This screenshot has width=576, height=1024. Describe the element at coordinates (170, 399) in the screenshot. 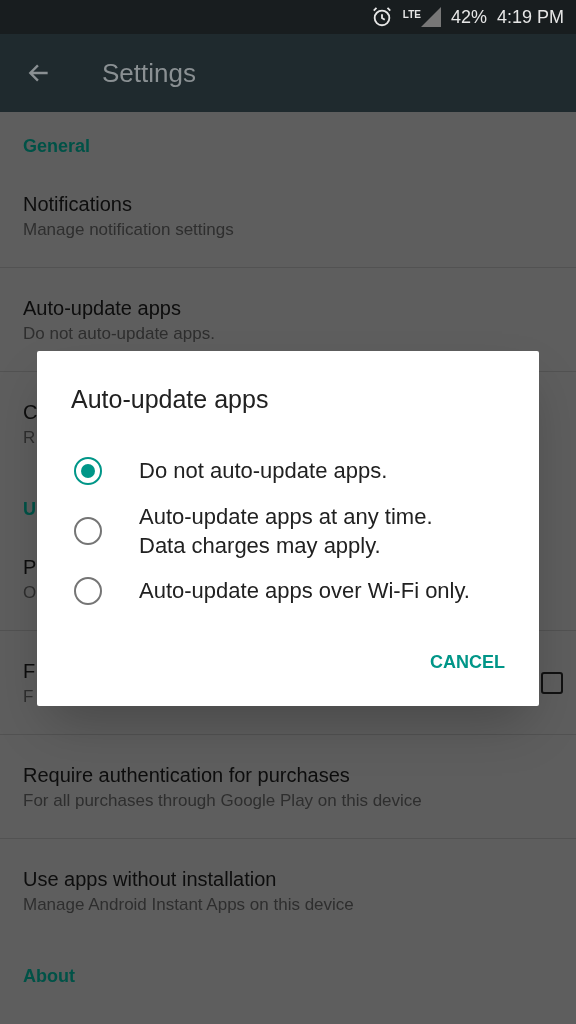

I see `dialog-title: Auto-update apps` at that location.